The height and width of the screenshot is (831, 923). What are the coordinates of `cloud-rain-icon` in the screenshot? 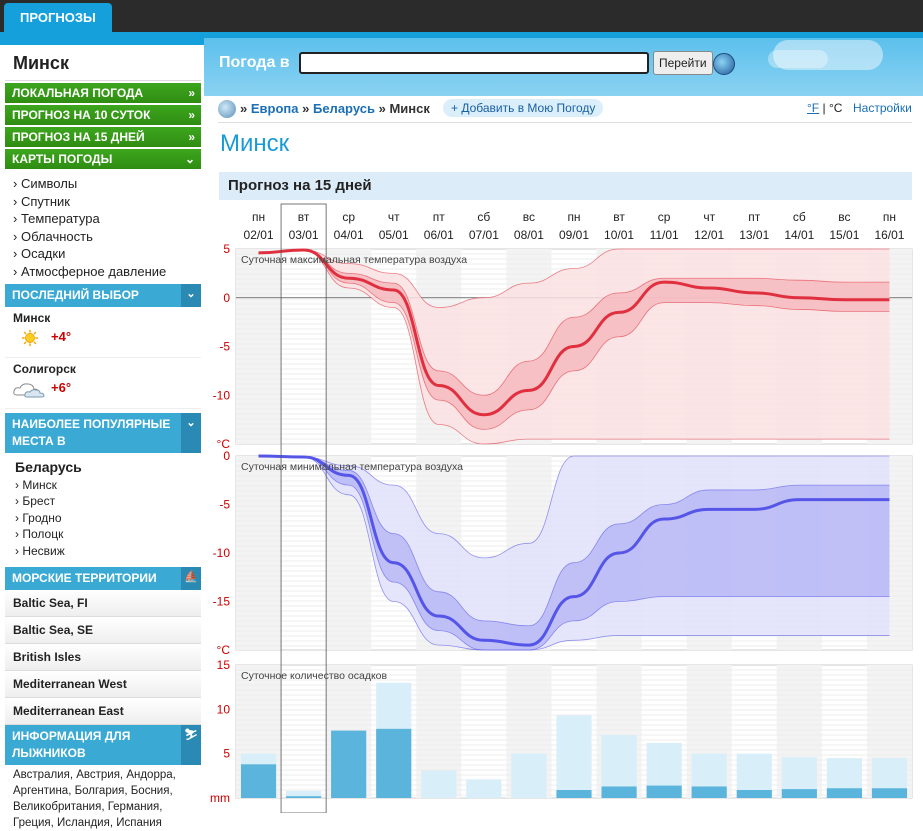 It's located at (29, 390).